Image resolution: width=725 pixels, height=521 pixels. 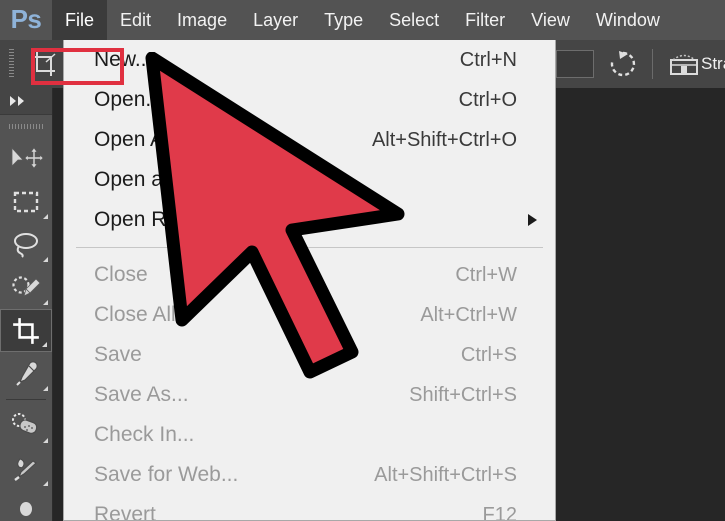 I want to click on menu-item-open-recent: Open Recent, so click(x=309, y=220).